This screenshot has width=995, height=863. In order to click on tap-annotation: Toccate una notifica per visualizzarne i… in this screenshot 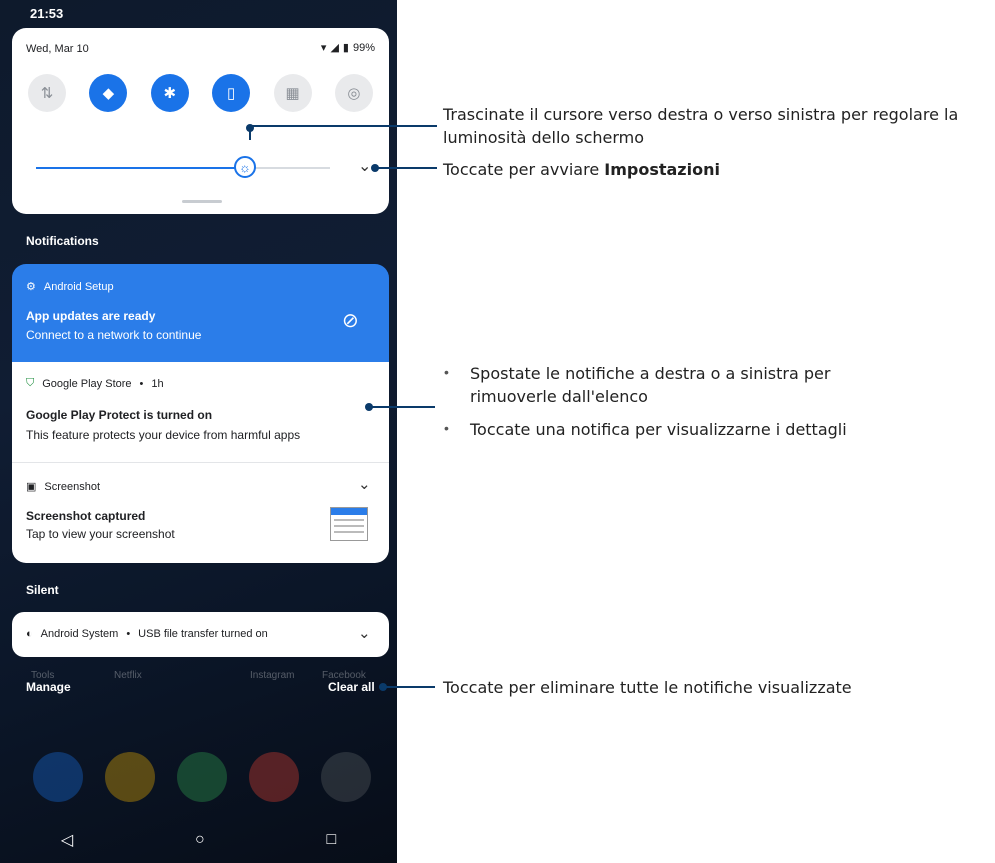, I will do `click(658, 429)`.